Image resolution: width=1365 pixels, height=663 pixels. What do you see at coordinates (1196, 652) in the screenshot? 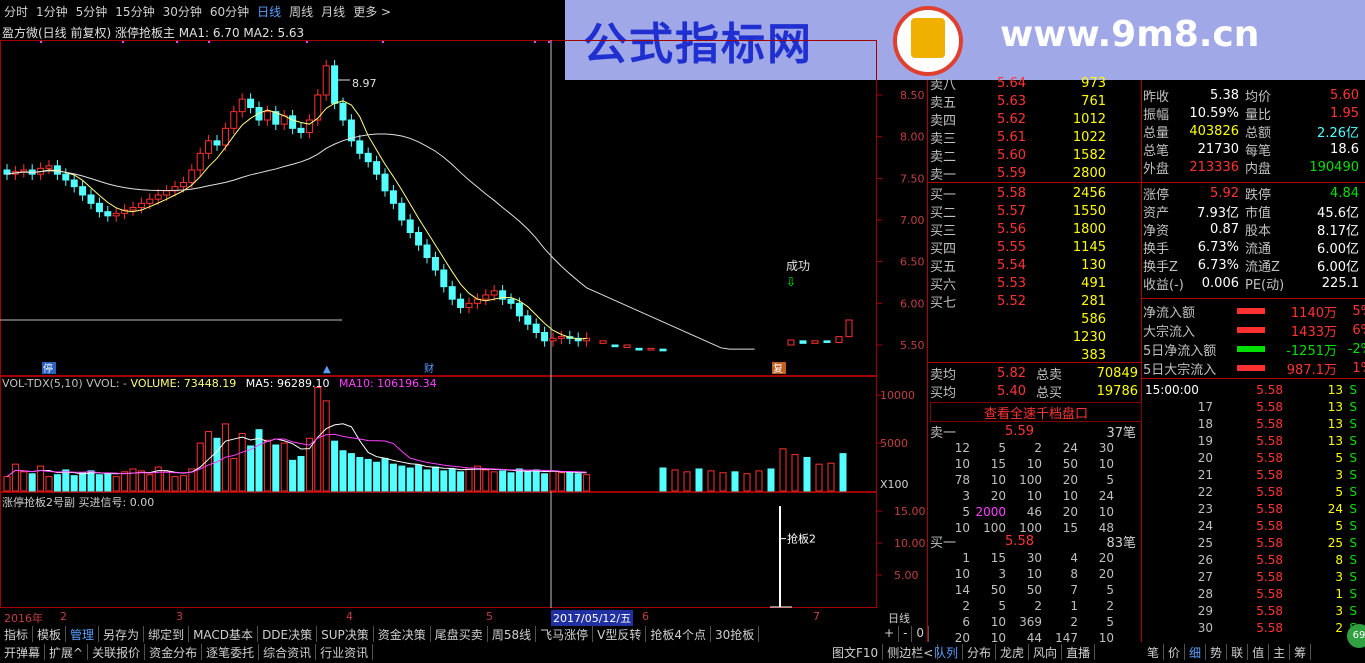
I see `tick-tab-2: 细` at bounding box center [1196, 652].